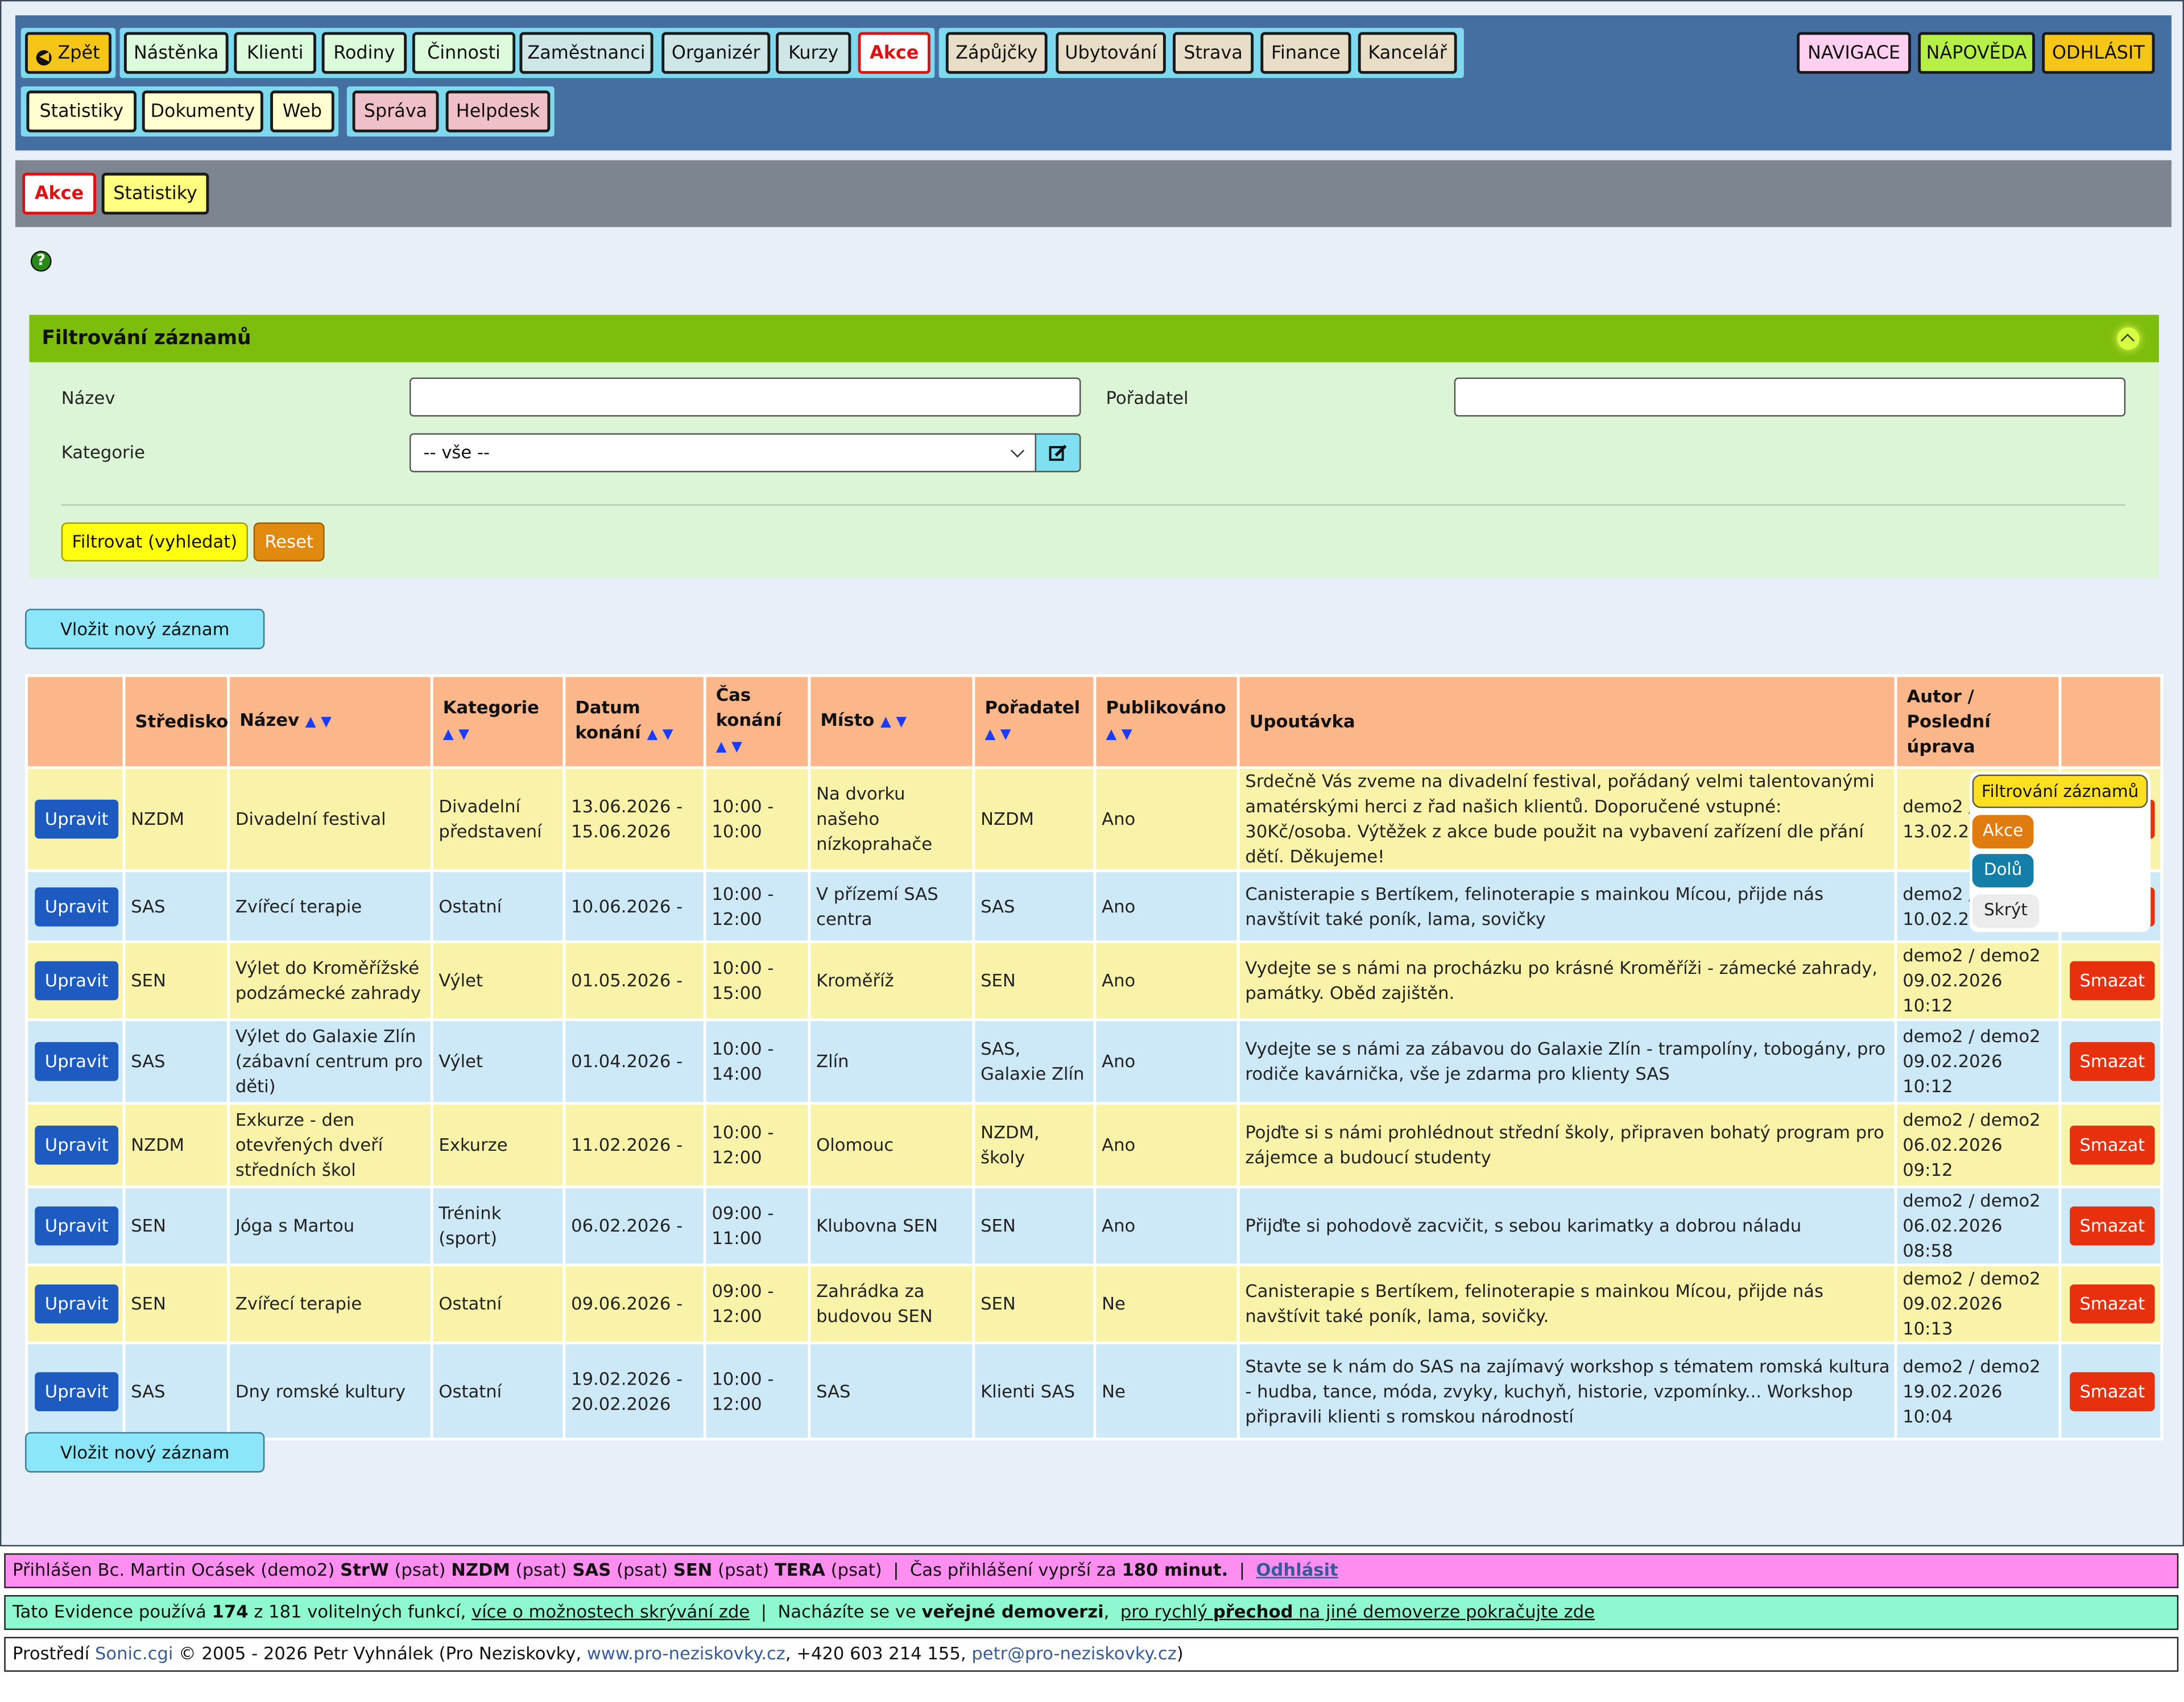 This screenshot has width=2184, height=1702. I want to click on cell-center: SEN, so click(176, 1226).